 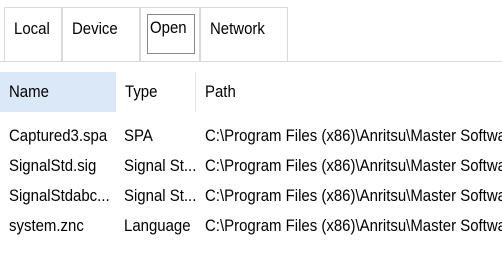 I want to click on row-type-text: SPA, so click(x=138, y=135).